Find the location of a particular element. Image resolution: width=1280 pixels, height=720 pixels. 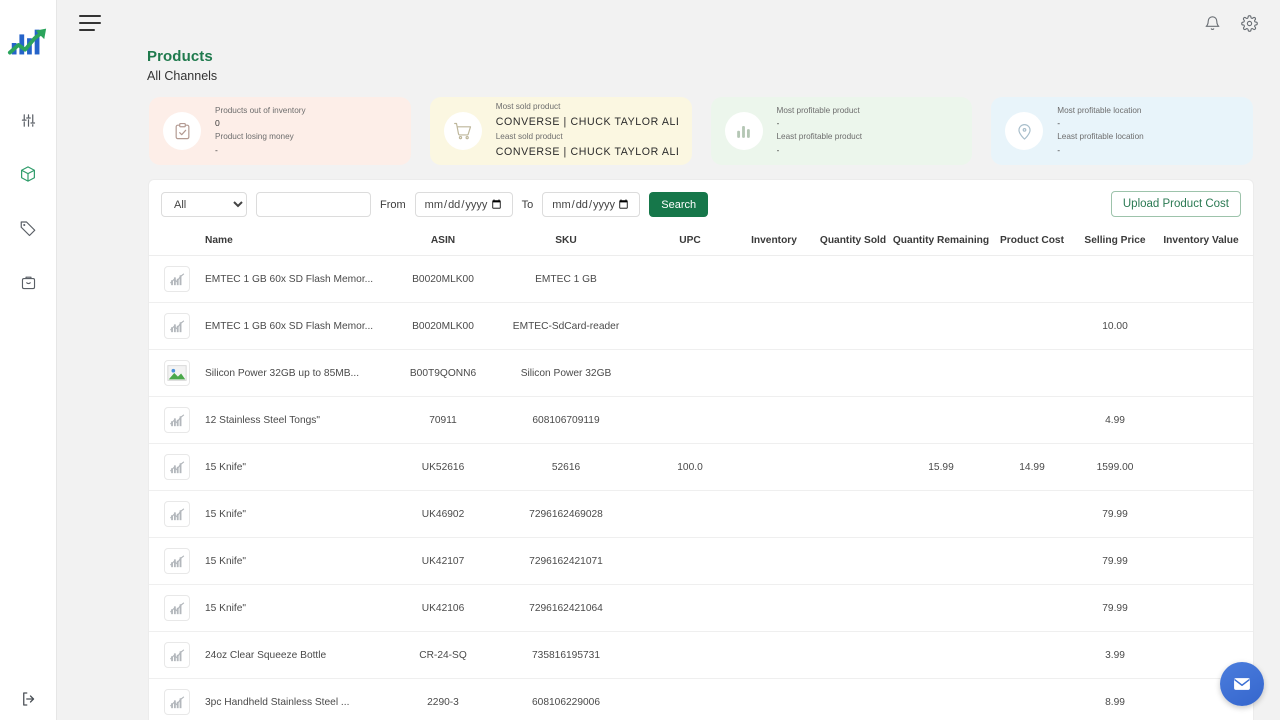

upload-product-cost-button: Upload Product Cost is located at coordinates (1175, 204).